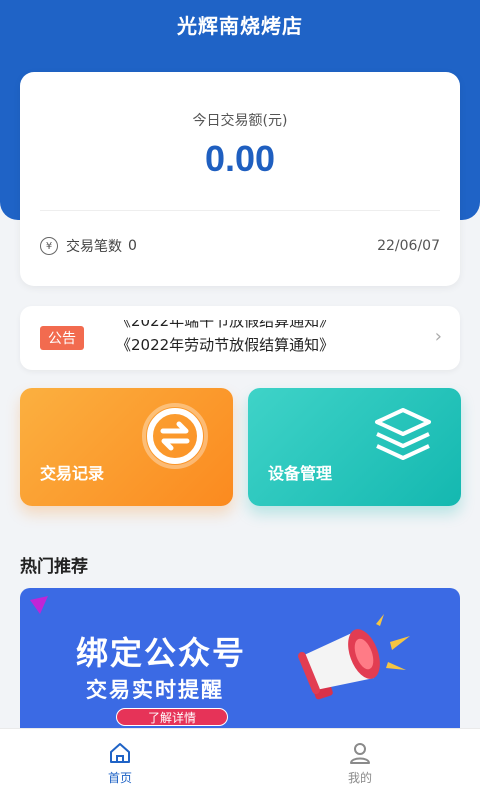 This screenshot has height=800, width=480. I want to click on home-icon, so click(120, 753).